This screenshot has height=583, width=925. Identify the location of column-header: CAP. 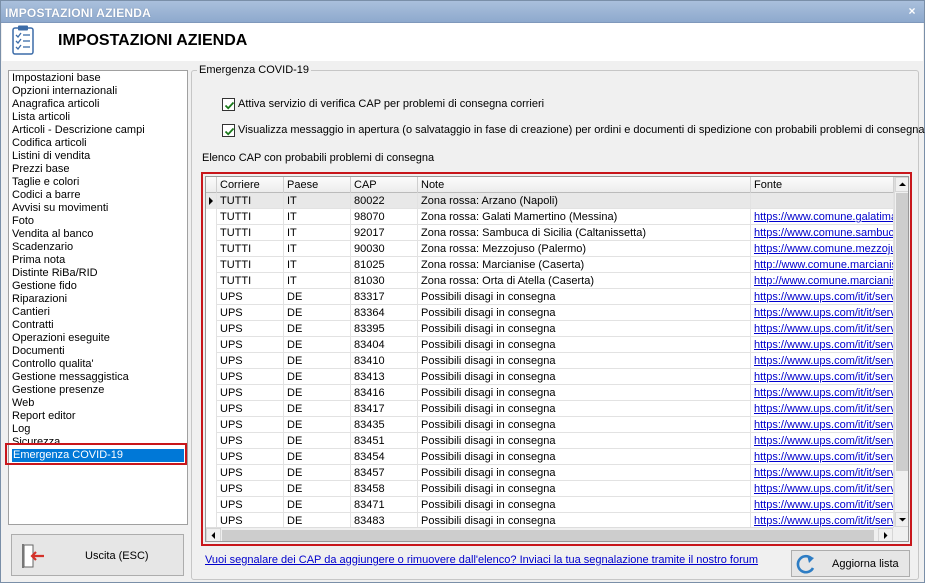
(384, 185).